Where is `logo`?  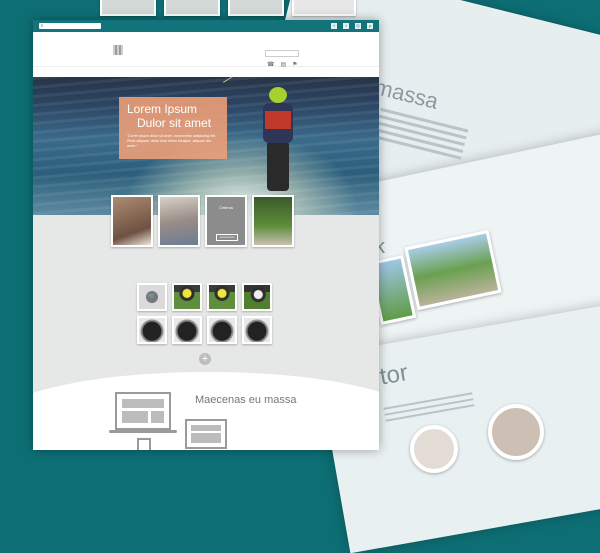
logo is located at coordinates (118, 50).